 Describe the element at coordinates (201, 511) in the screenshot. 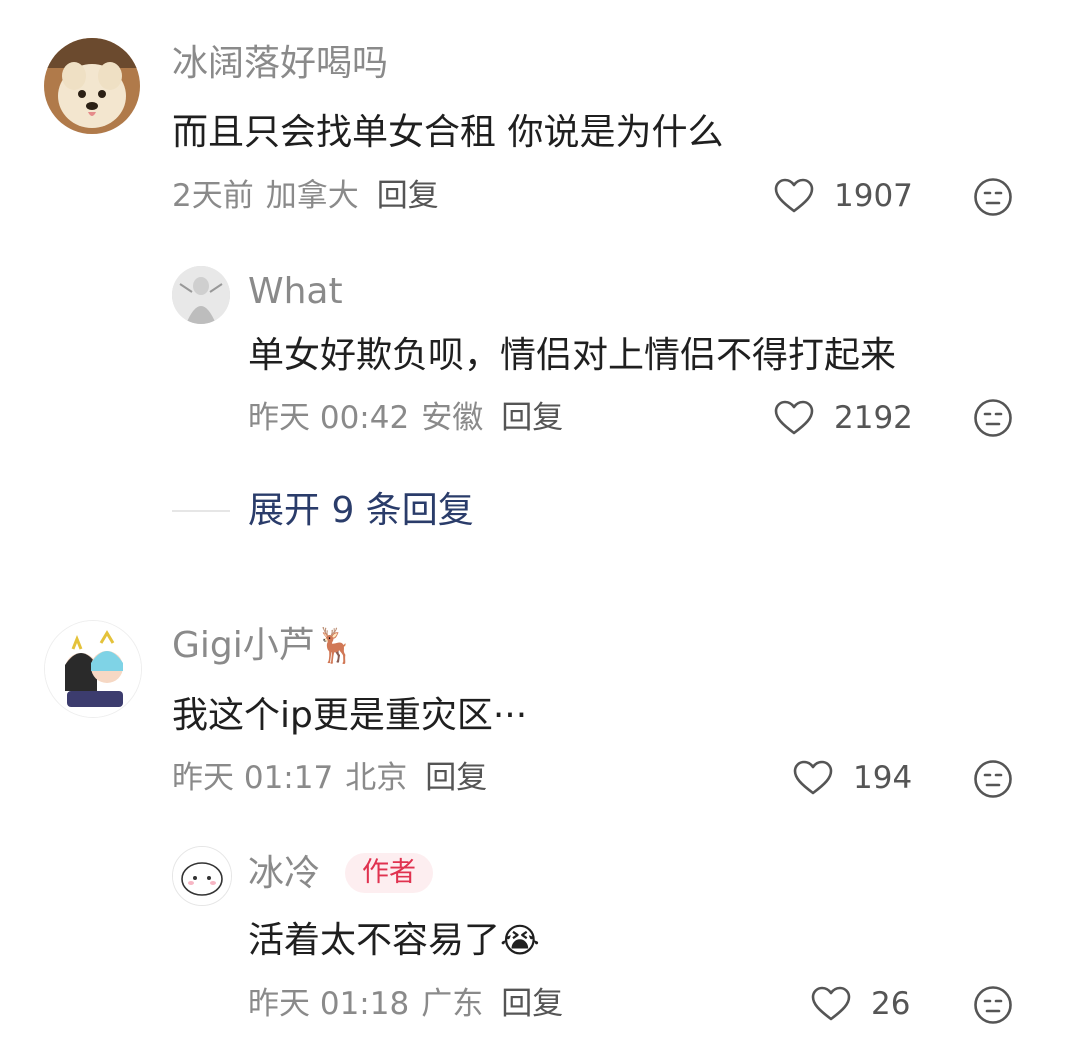

I see `expand-divider` at that location.